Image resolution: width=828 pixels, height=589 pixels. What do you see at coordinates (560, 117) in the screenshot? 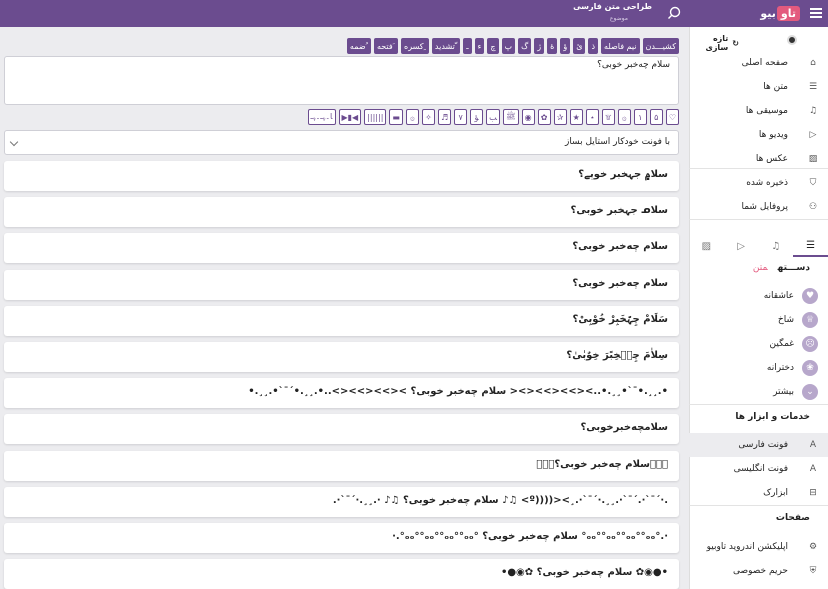
I see `symbol-button: ✰` at bounding box center [560, 117].